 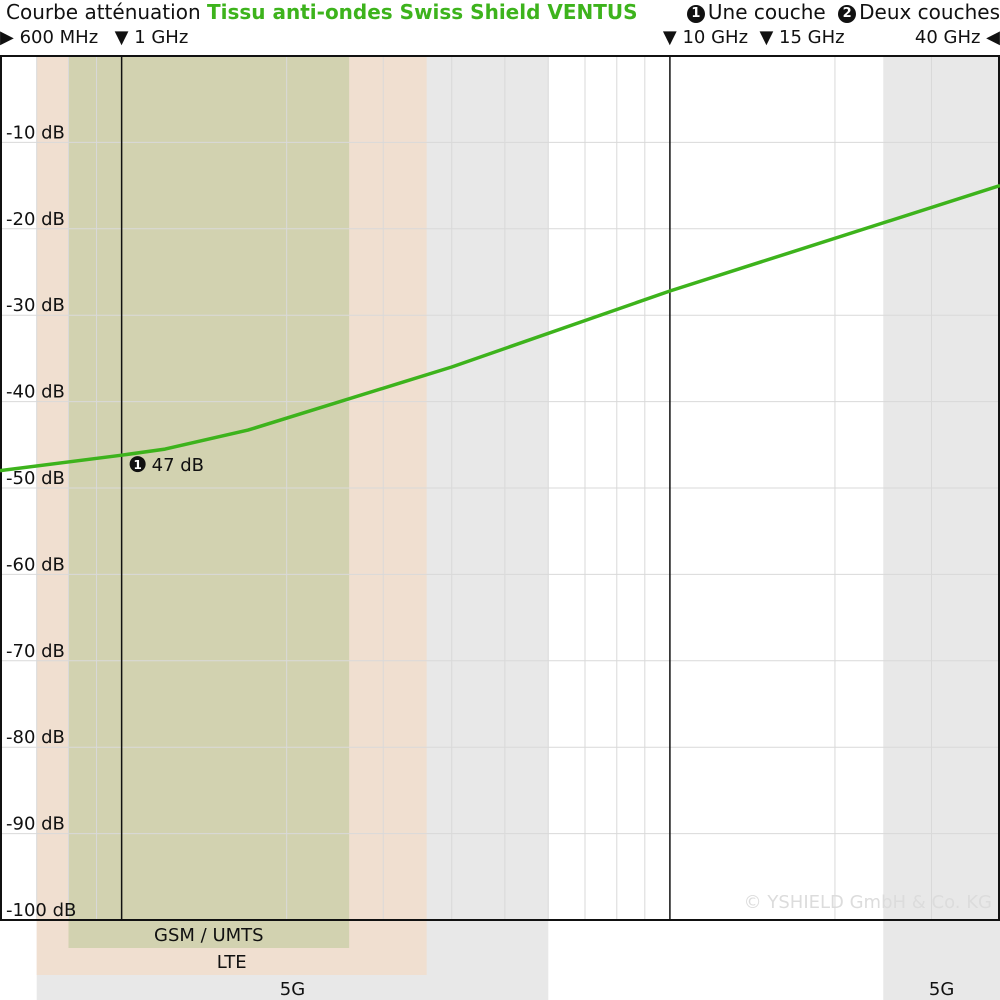 I want to click on band-label: GSM / UMTS, so click(x=209, y=935).